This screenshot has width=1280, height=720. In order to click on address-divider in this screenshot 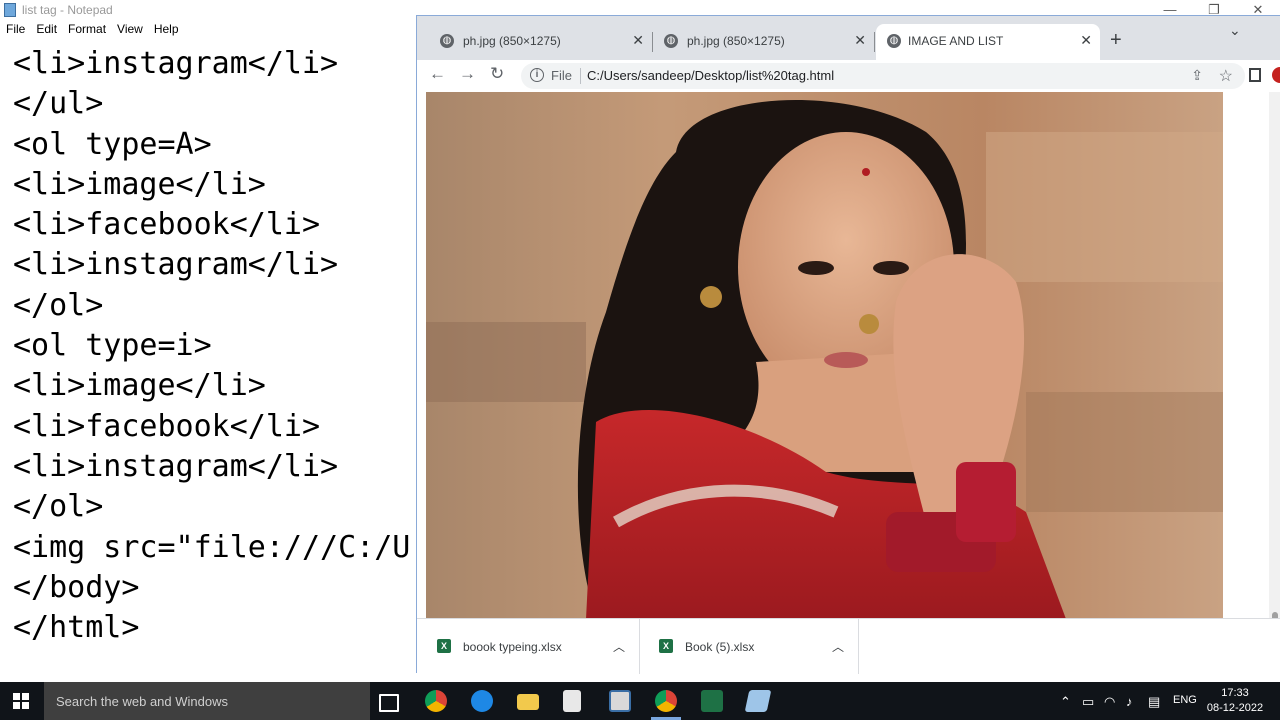, I will do `click(580, 76)`.